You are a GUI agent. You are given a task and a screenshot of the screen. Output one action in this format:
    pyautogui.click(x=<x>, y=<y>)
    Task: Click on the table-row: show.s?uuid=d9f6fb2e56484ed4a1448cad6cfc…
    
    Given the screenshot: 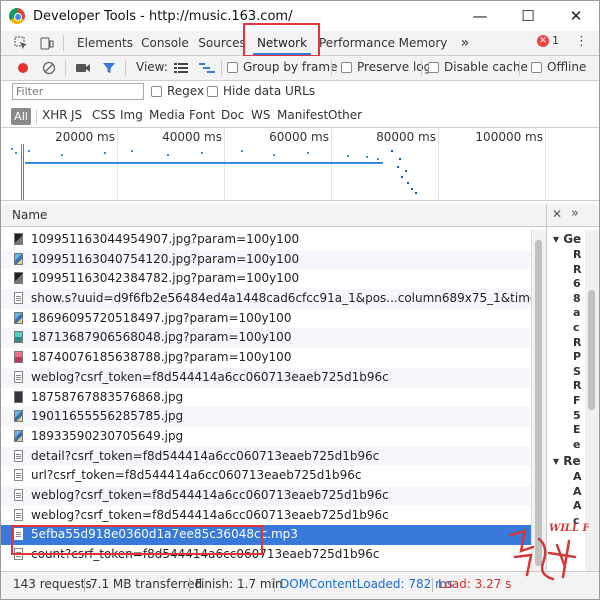 What is the action you would take?
    pyautogui.click(x=273, y=299)
    